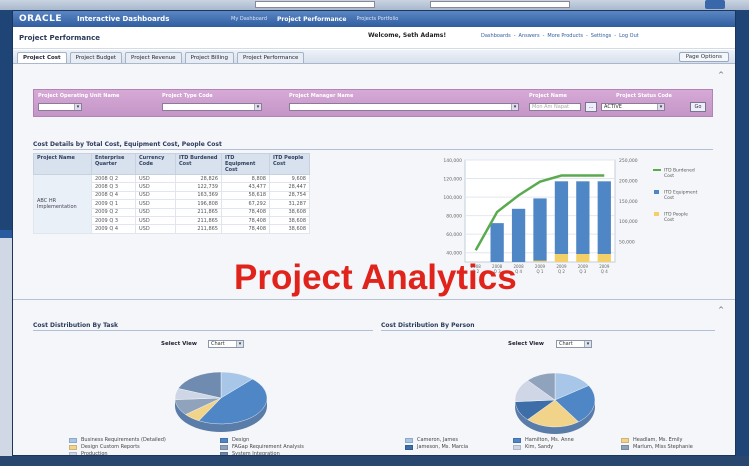 The height and width of the screenshot is (466, 749). I want to click on table-cell: 163,369, so click(198, 195).